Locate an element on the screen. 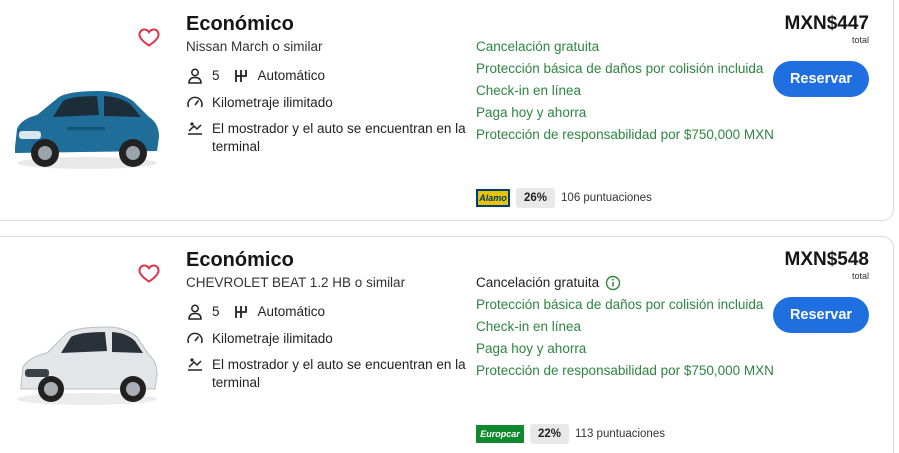  price-amount: MXN$447 is located at coordinates (827, 23).